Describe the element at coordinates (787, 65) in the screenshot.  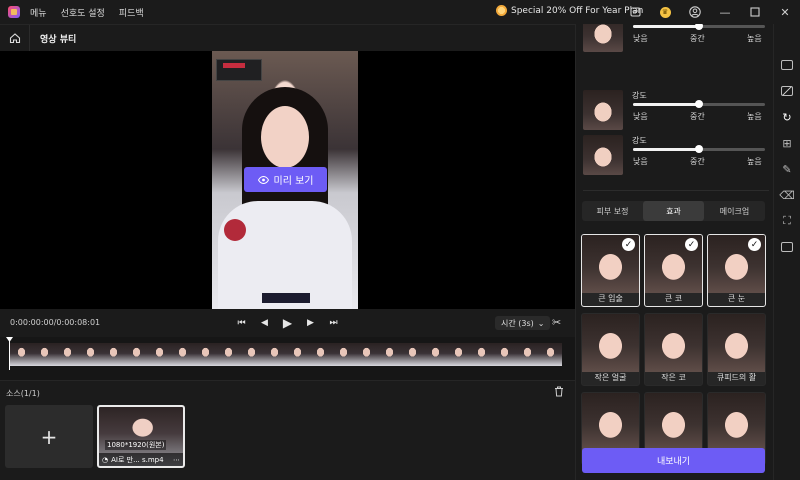
I see `video-tool-button` at that location.